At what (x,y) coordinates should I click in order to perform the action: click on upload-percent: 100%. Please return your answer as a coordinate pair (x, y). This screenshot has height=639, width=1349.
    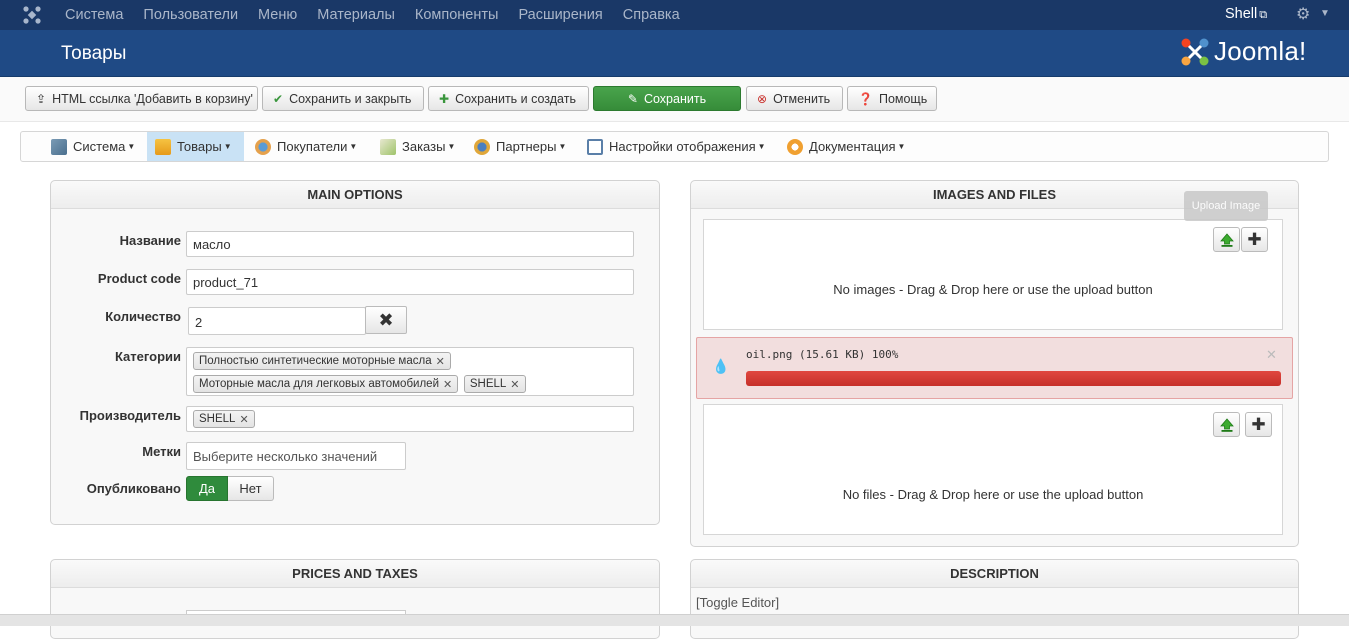
    Looking at the image, I should click on (885, 354).